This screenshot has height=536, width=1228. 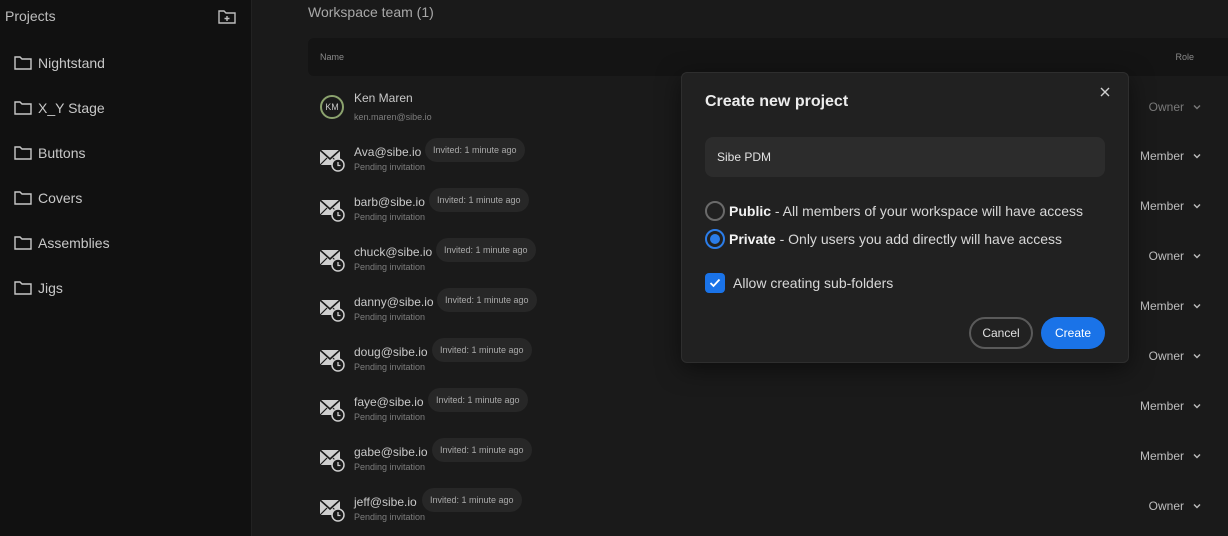 I want to click on sidebar-item-label: Covers, so click(x=60, y=197).